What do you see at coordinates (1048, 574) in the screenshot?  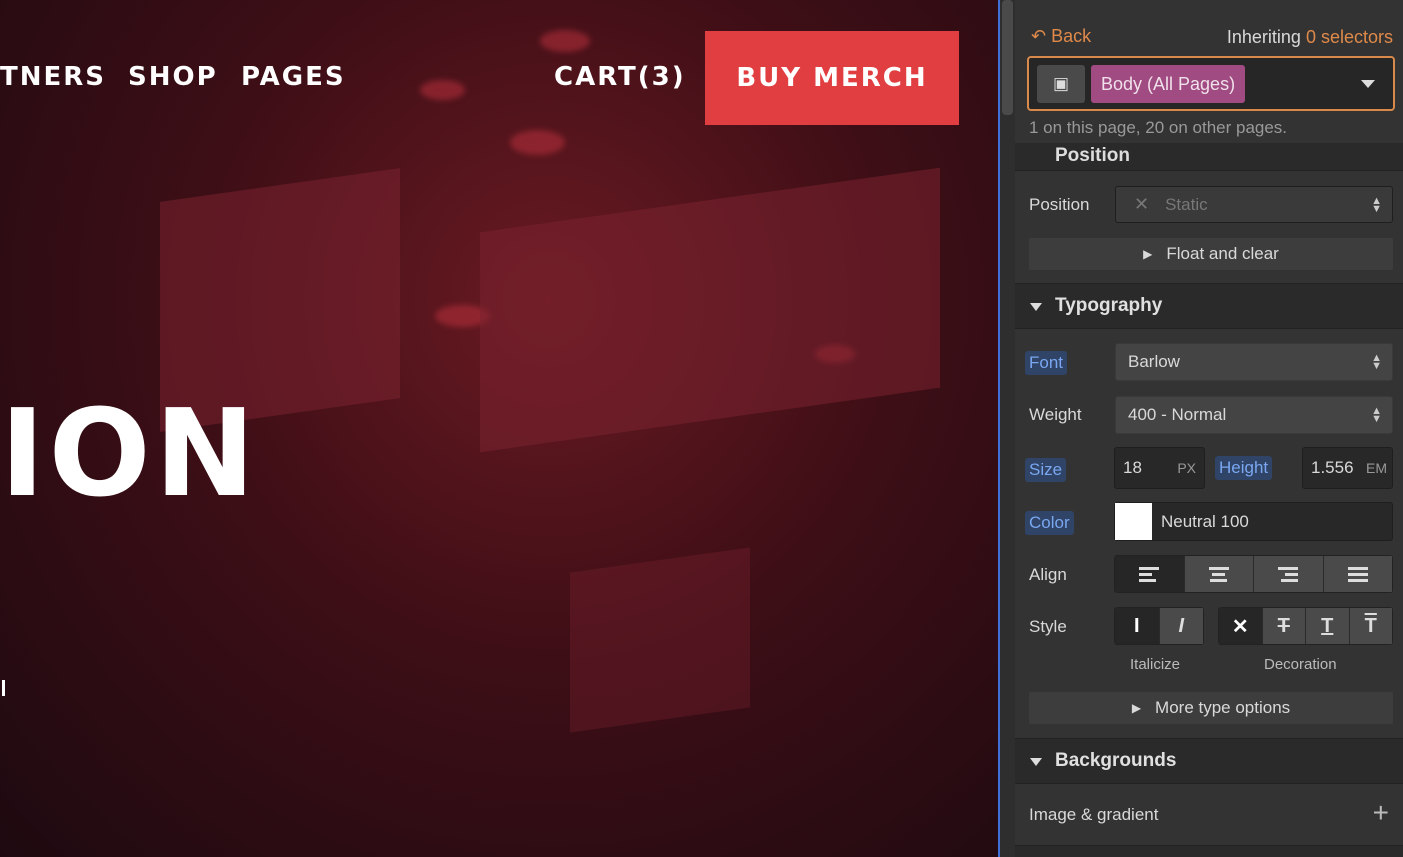 I see `align-label: Align` at bounding box center [1048, 574].